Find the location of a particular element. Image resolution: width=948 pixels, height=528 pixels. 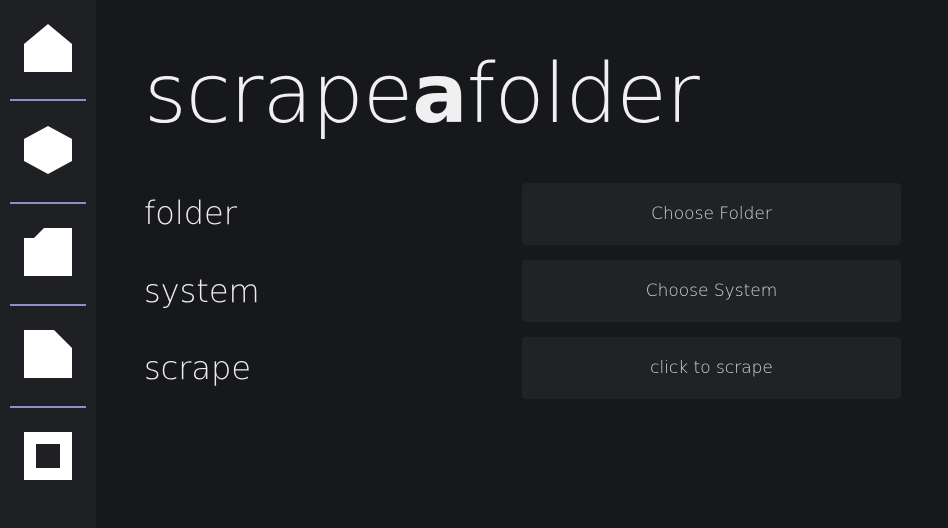

page-title: scrapeafolder is located at coordinates (422, 95).